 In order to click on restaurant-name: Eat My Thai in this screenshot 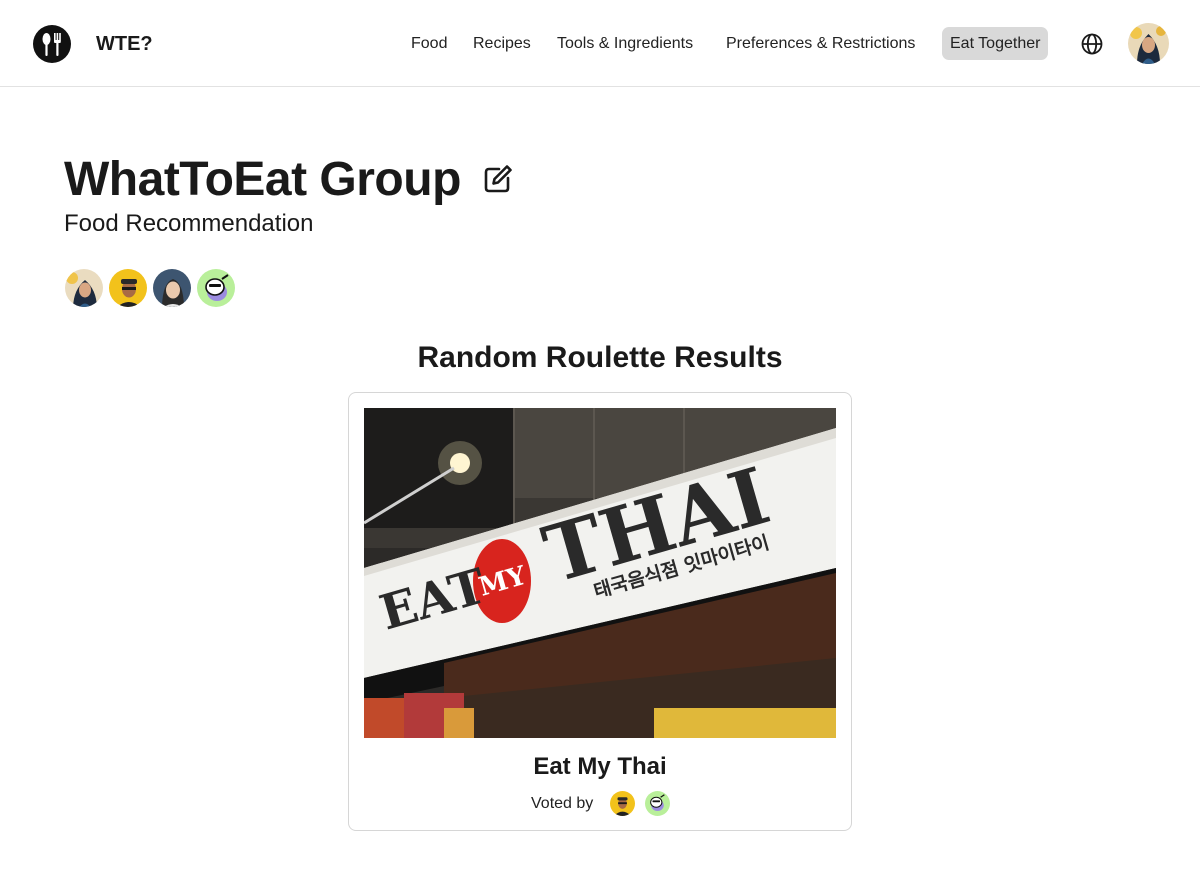, I will do `click(600, 766)`.